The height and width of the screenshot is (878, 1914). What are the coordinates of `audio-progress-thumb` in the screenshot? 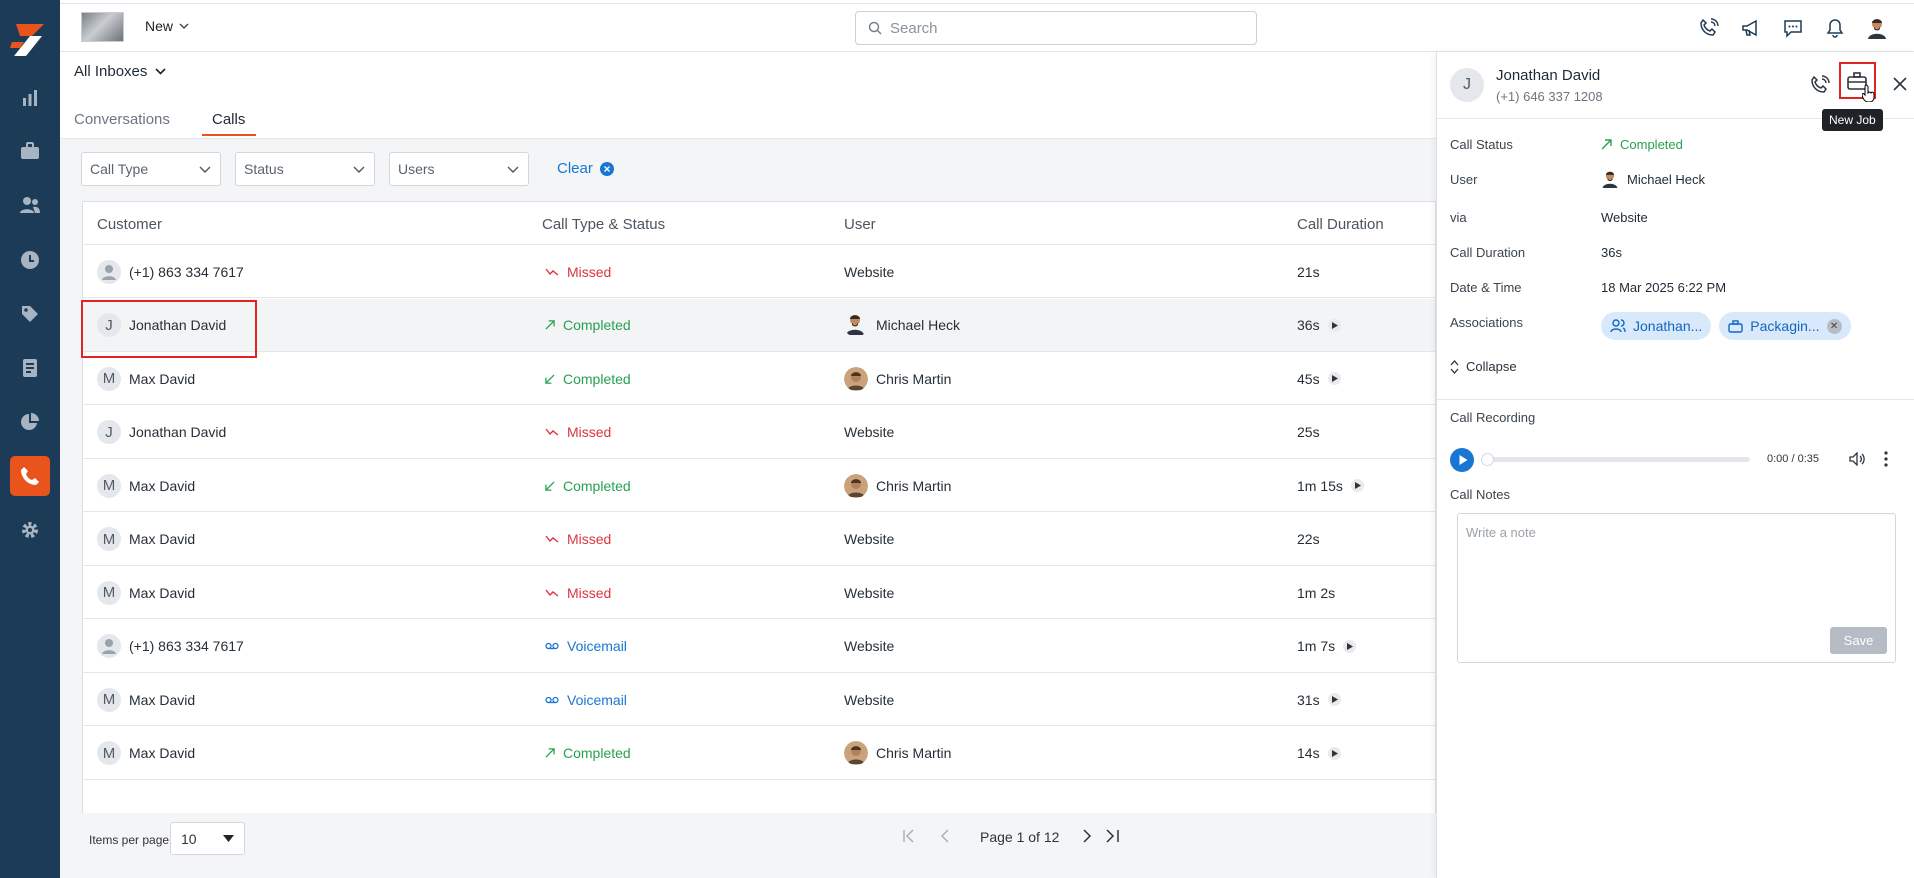 It's located at (1487, 459).